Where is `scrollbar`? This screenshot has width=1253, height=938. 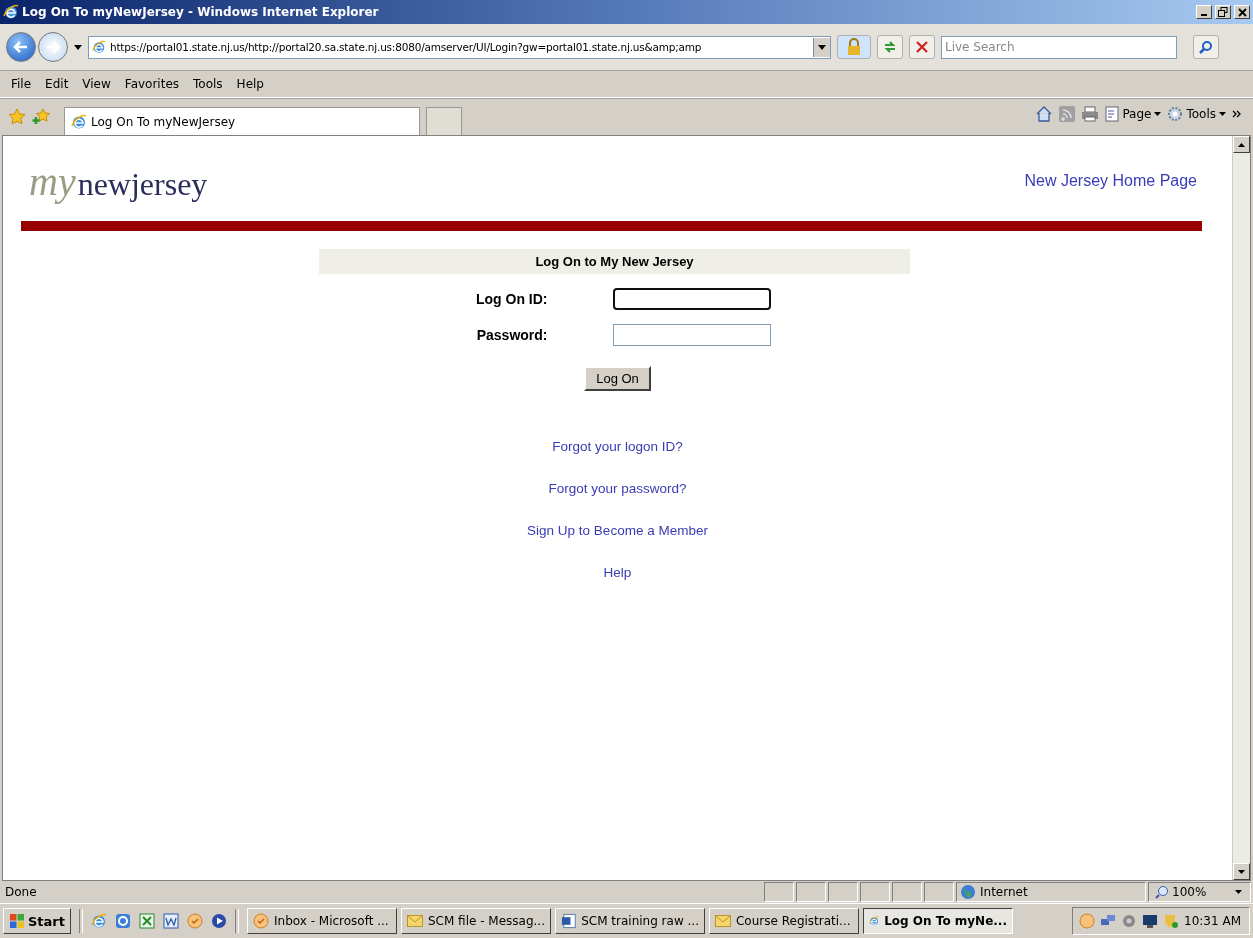 scrollbar is located at coordinates (1241, 508).